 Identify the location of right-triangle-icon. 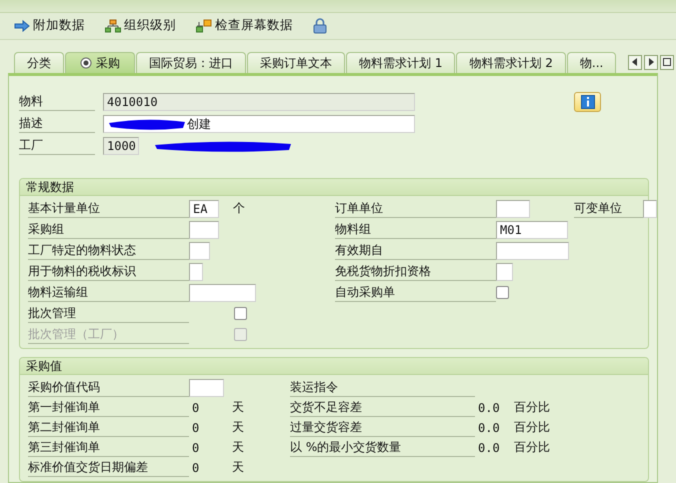
(651, 62).